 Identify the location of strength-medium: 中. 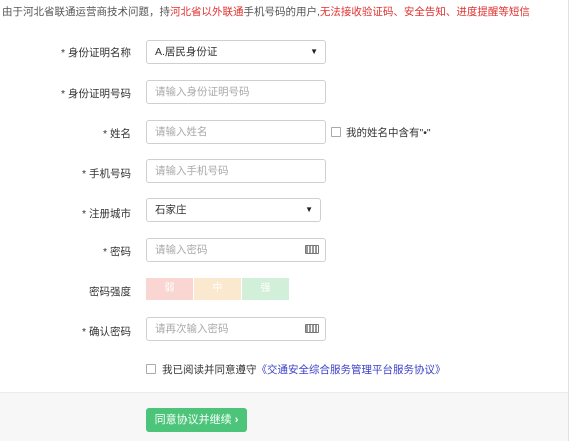
(217, 289).